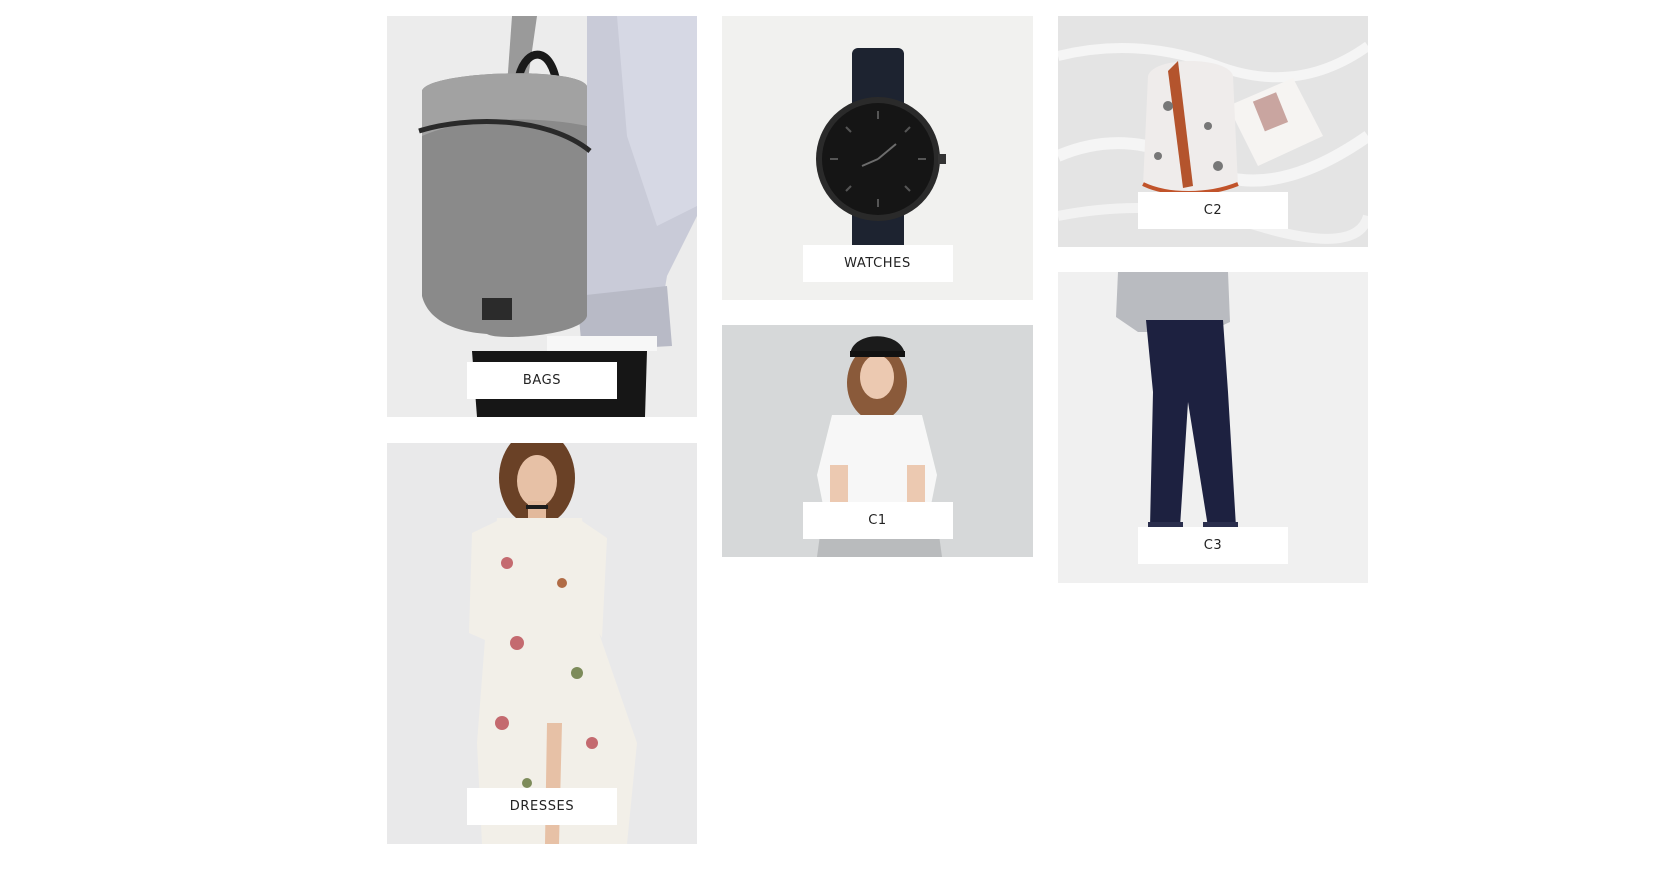  Describe the element at coordinates (877, 520) in the screenshot. I see `category-label-c1: C1` at that location.